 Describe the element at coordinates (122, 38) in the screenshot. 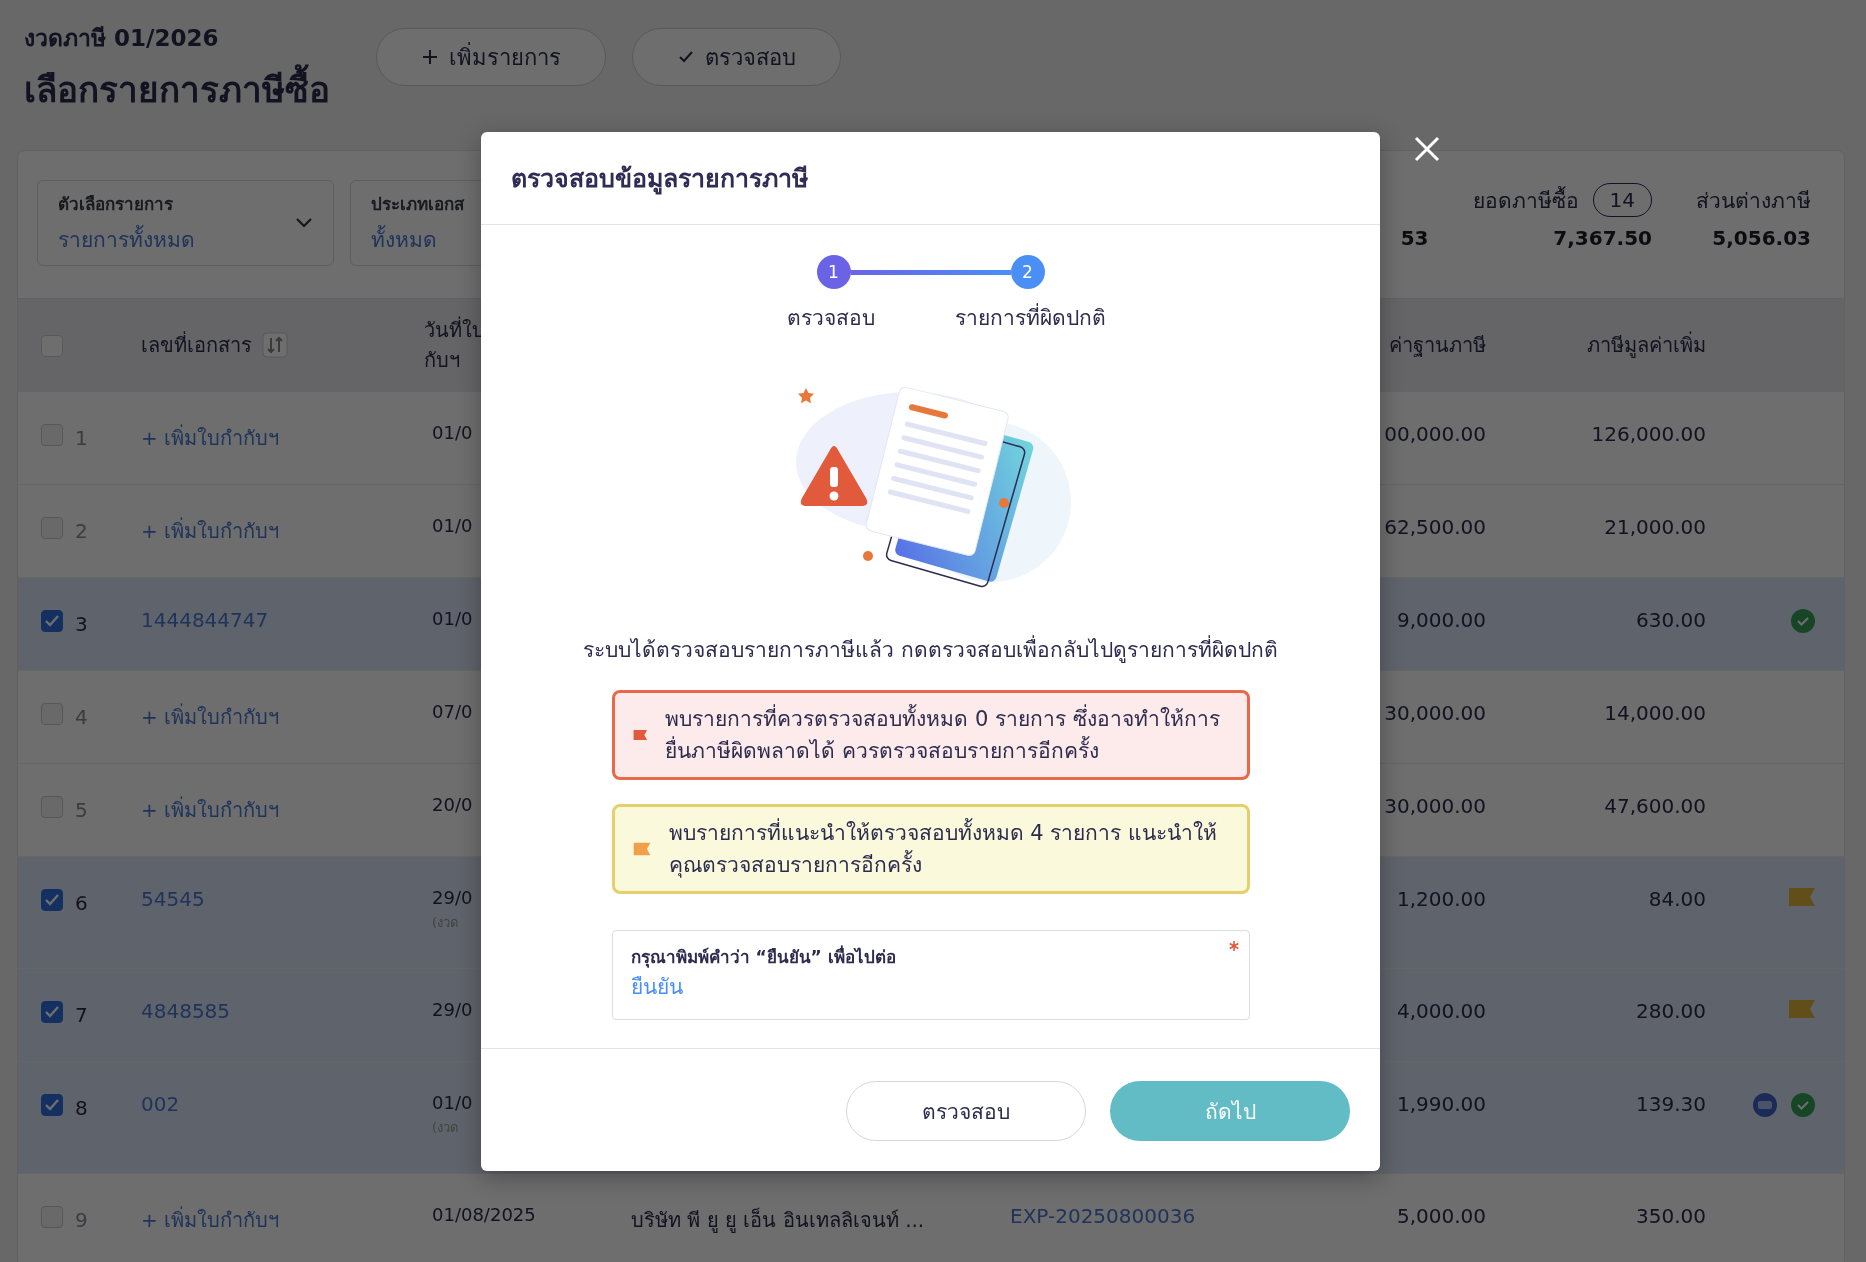

I see `period-label: งวดภาษี 01/2026` at that location.